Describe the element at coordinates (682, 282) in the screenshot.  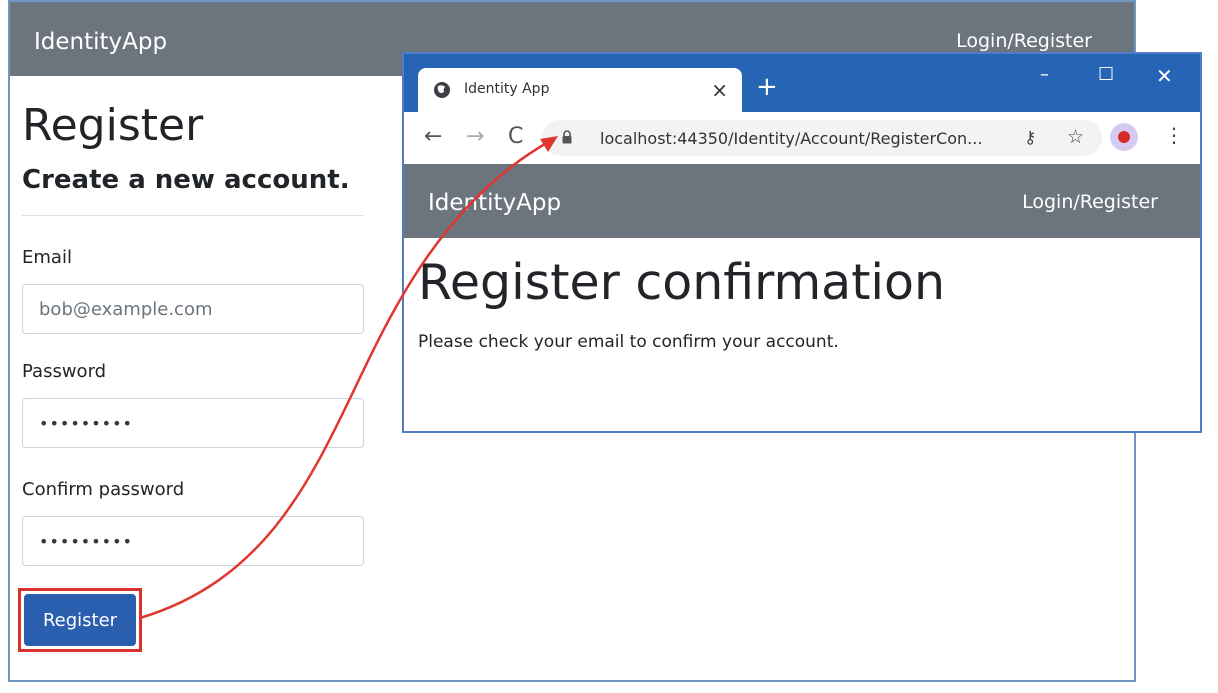
I see `confirmation-title: Register confirmation` at that location.